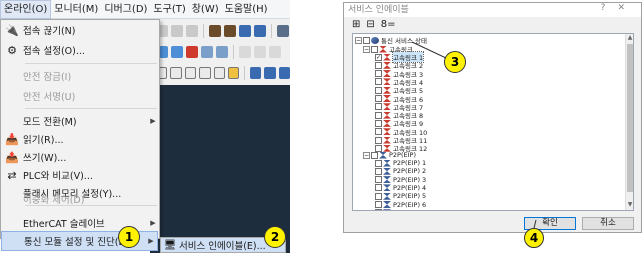 The width and height of the screenshot is (644, 253). What do you see at coordinates (609, 8) in the screenshot?
I see `help-icon: ?` at bounding box center [609, 8].